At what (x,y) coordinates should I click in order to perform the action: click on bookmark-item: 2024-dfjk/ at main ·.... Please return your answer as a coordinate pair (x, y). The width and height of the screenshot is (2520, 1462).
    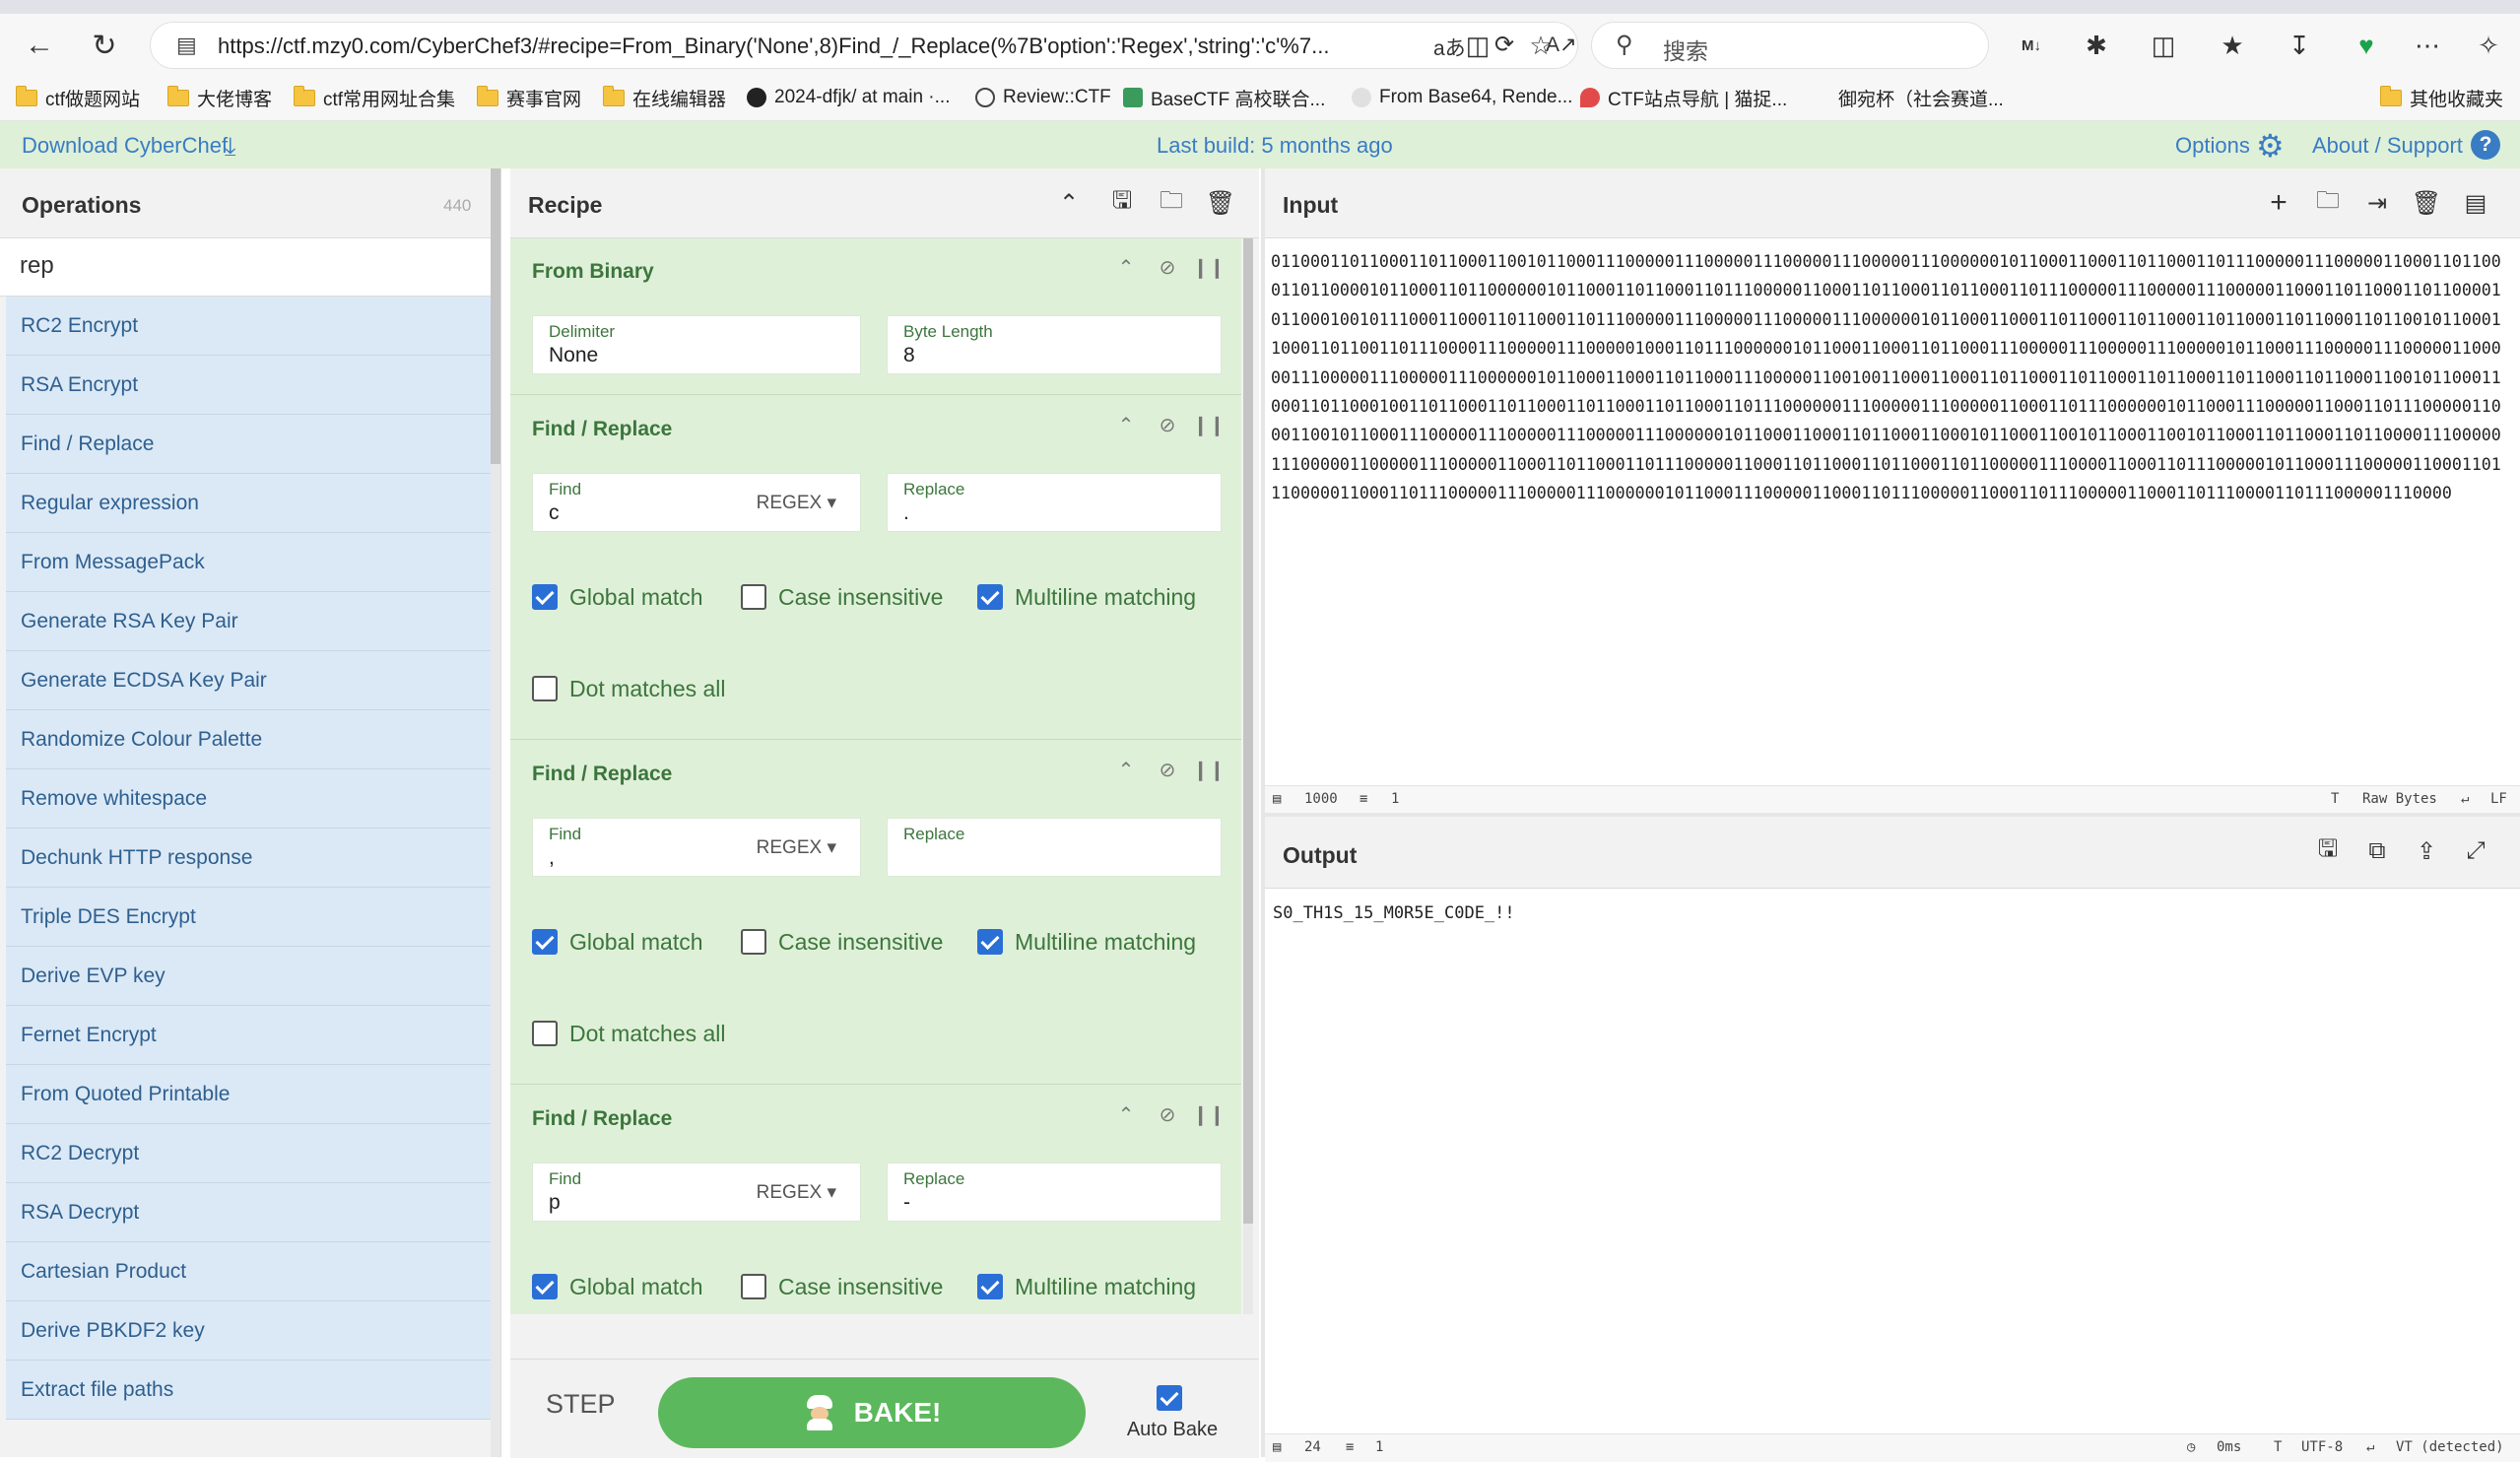
    Looking at the image, I should click on (848, 97).